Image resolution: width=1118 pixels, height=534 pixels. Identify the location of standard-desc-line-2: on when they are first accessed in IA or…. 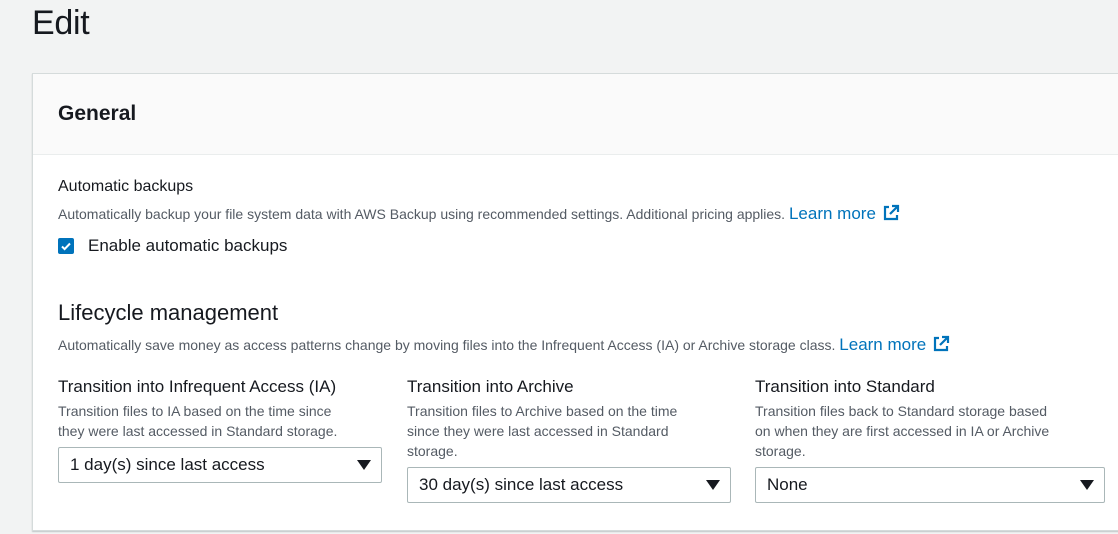
(902, 431).